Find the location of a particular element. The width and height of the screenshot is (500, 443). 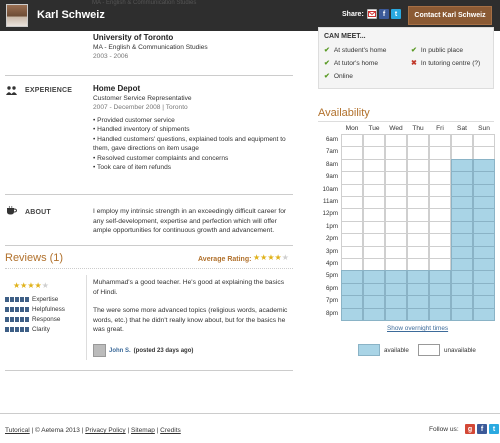

share-icons: f t is located at coordinates (384, 14).